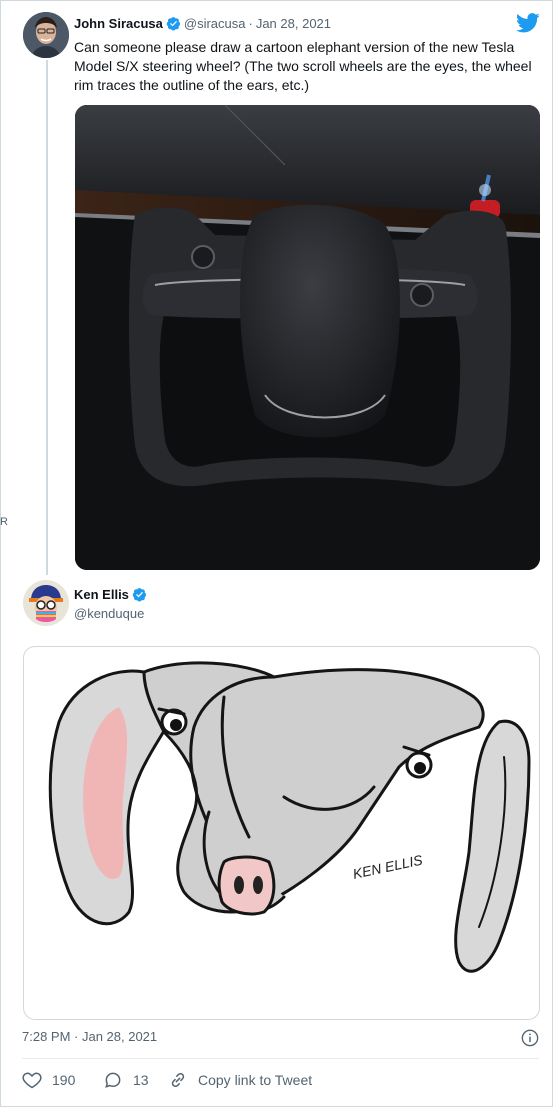 This screenshot has height=1107, width=553. Describe the element at coordinates (178, 1080) in the screenshot. I see `link-icon` at that location.